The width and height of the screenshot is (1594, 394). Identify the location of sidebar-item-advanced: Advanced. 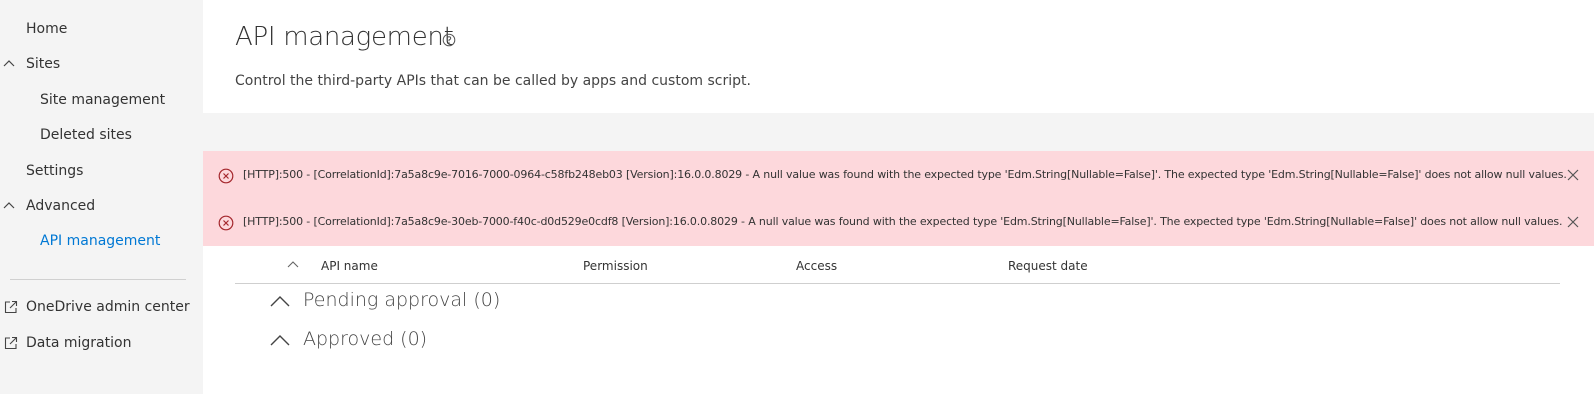
(101, 206).